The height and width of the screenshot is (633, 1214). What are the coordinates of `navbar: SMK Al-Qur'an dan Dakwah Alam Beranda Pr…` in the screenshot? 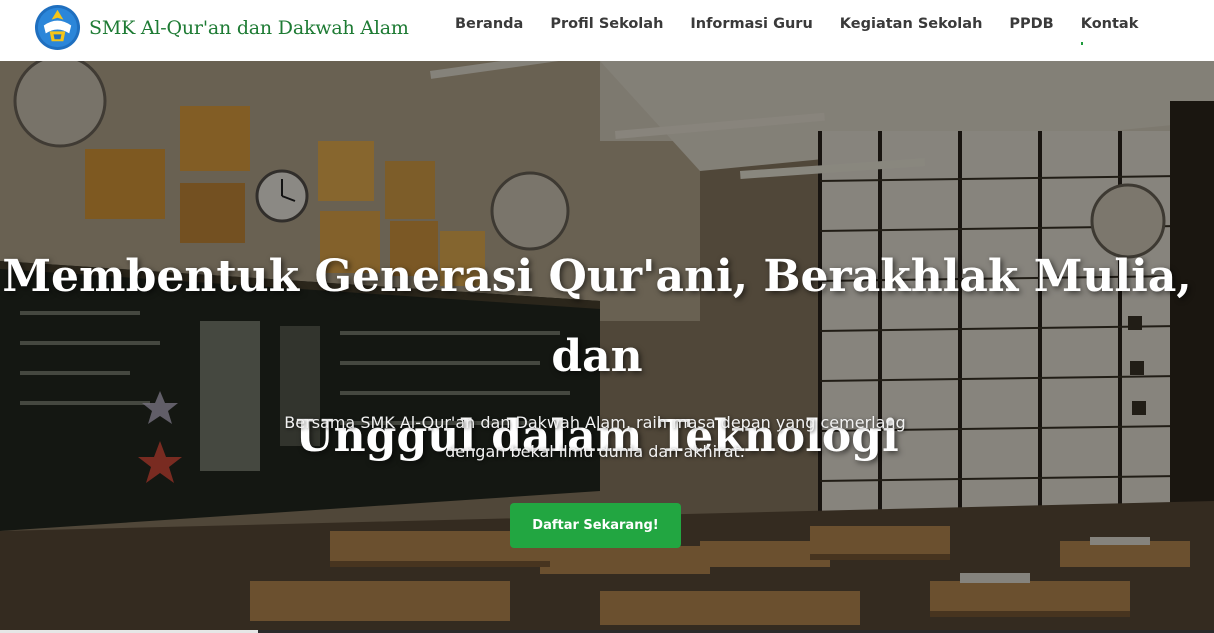 It's located at (607, 30).